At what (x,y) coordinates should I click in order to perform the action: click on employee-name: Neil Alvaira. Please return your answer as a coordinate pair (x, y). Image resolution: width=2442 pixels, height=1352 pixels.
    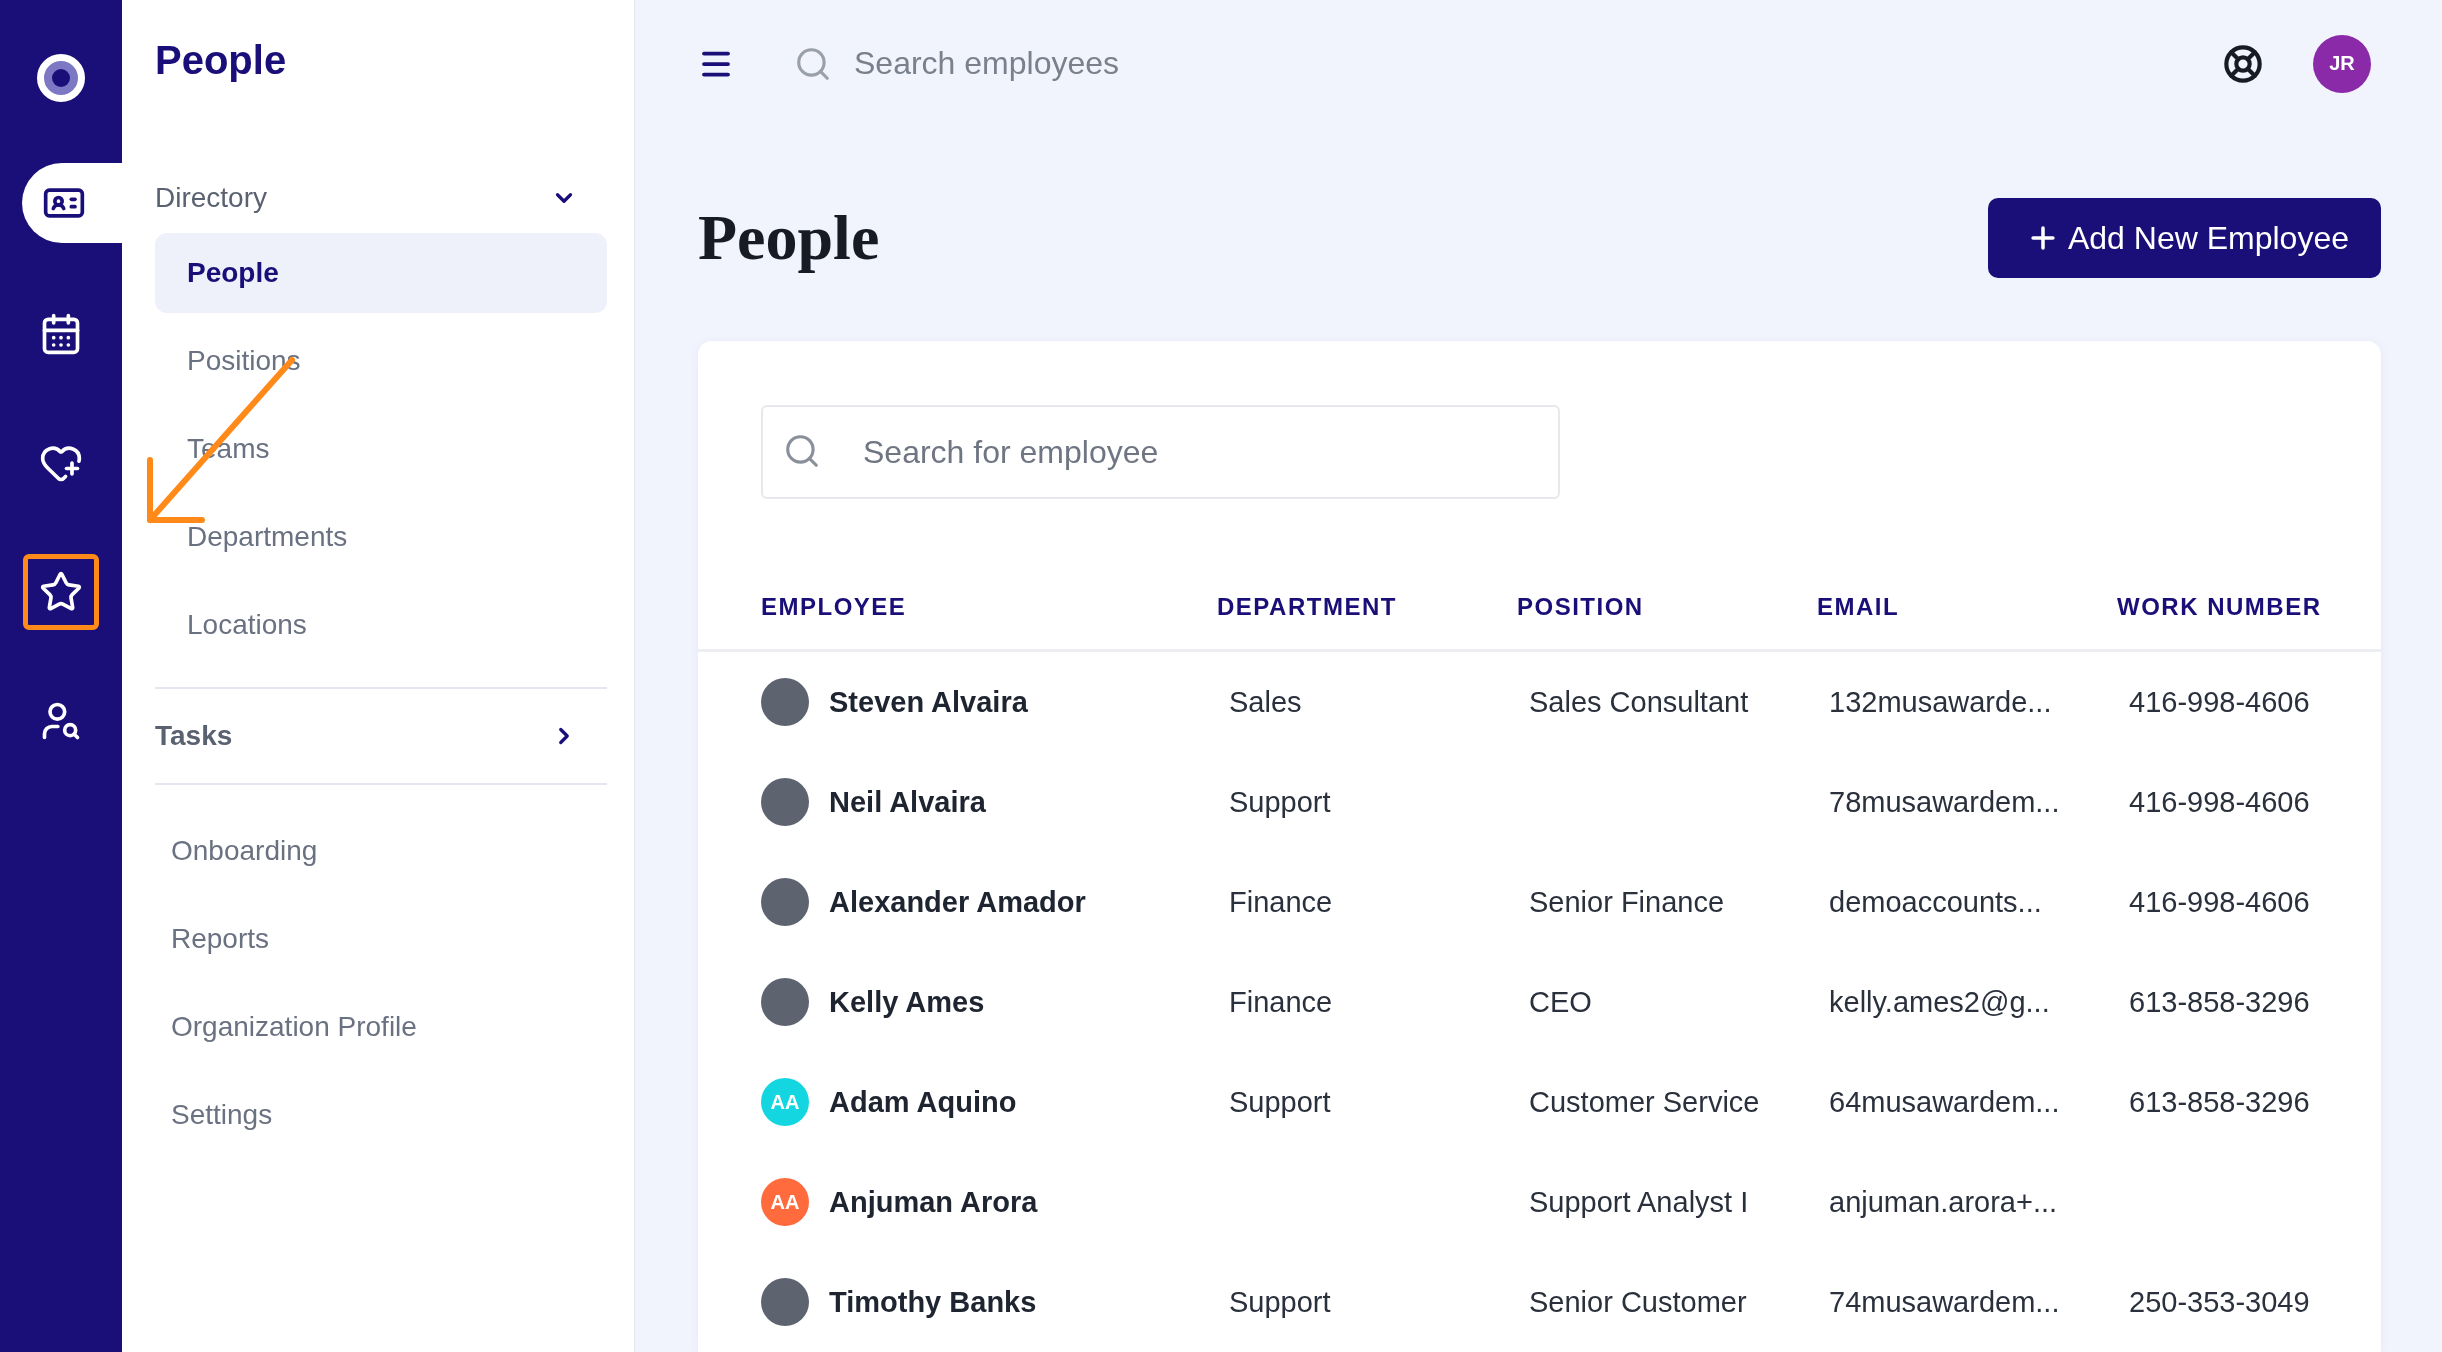
    Looking at the image, I should click on (907, 802).